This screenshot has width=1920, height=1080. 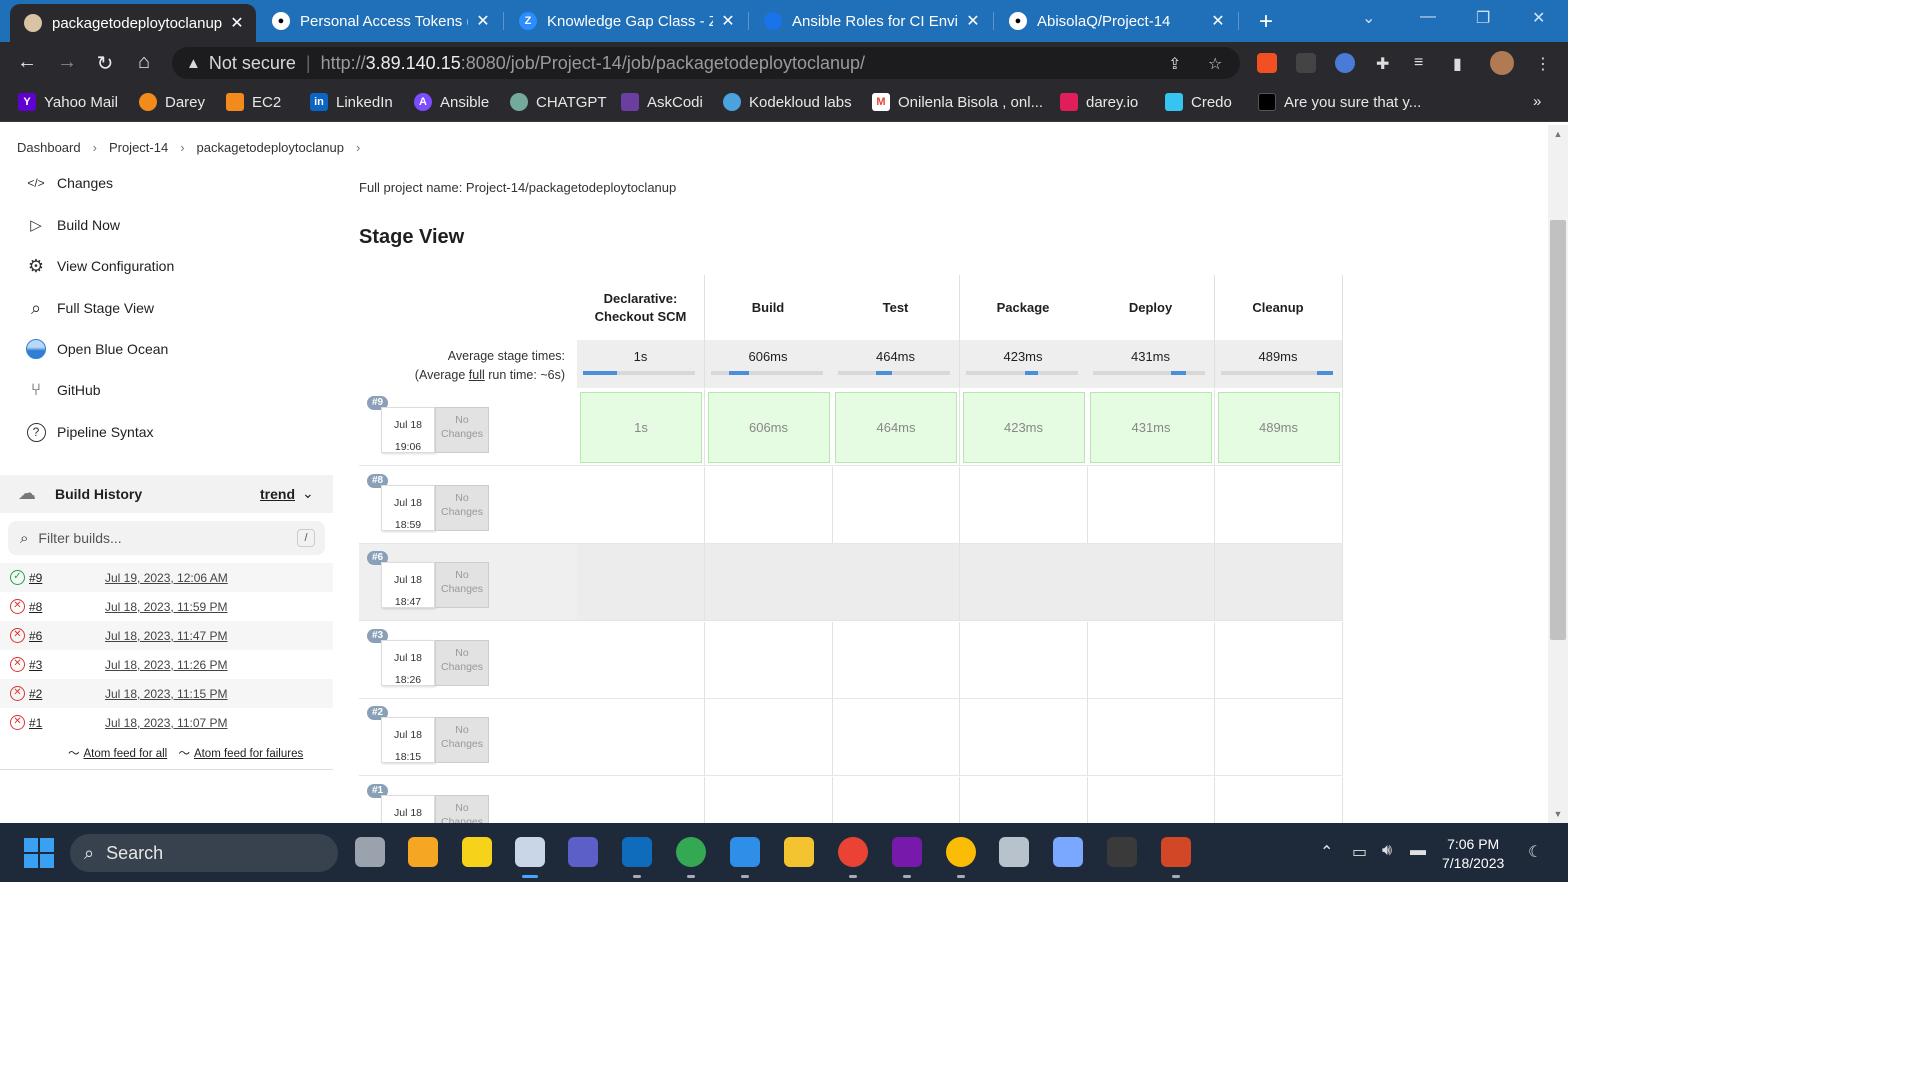 I want to click on sidebar-item-github: ⑂ GitHub, so click(x=63, y=390).